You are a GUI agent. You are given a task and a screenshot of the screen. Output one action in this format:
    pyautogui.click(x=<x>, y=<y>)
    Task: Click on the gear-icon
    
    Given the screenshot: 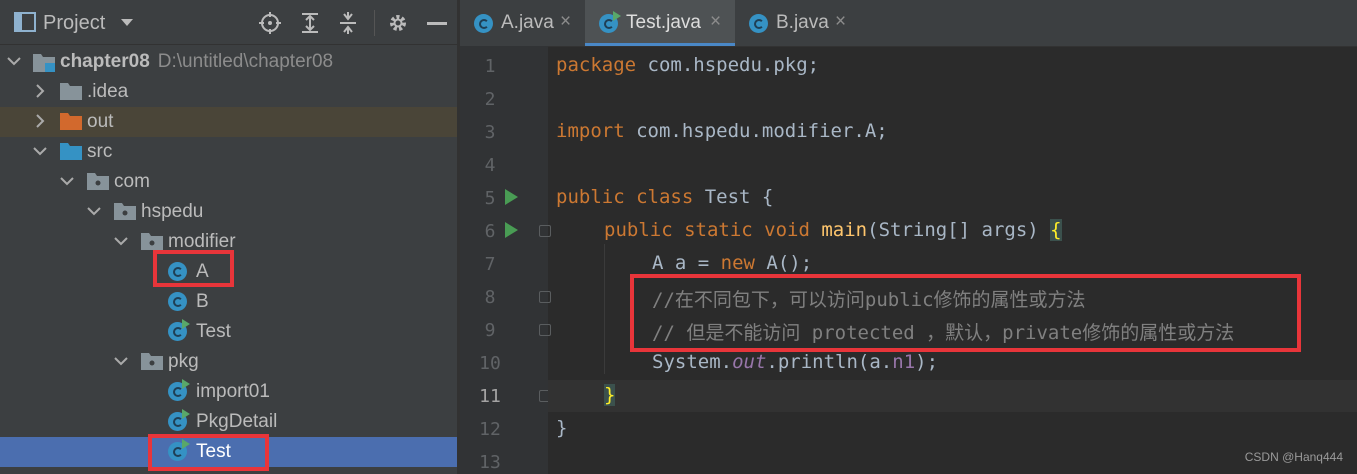 What is the action you would take?
    pyautogui.click(x=398, y=23)
    